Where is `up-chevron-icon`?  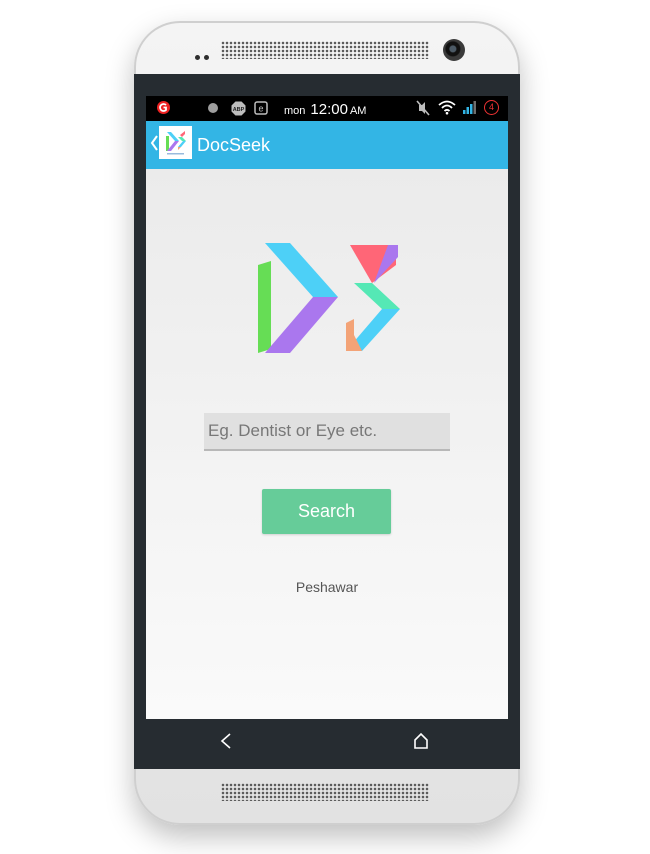
up-chevron-icon is located at coordinates (154, 143).